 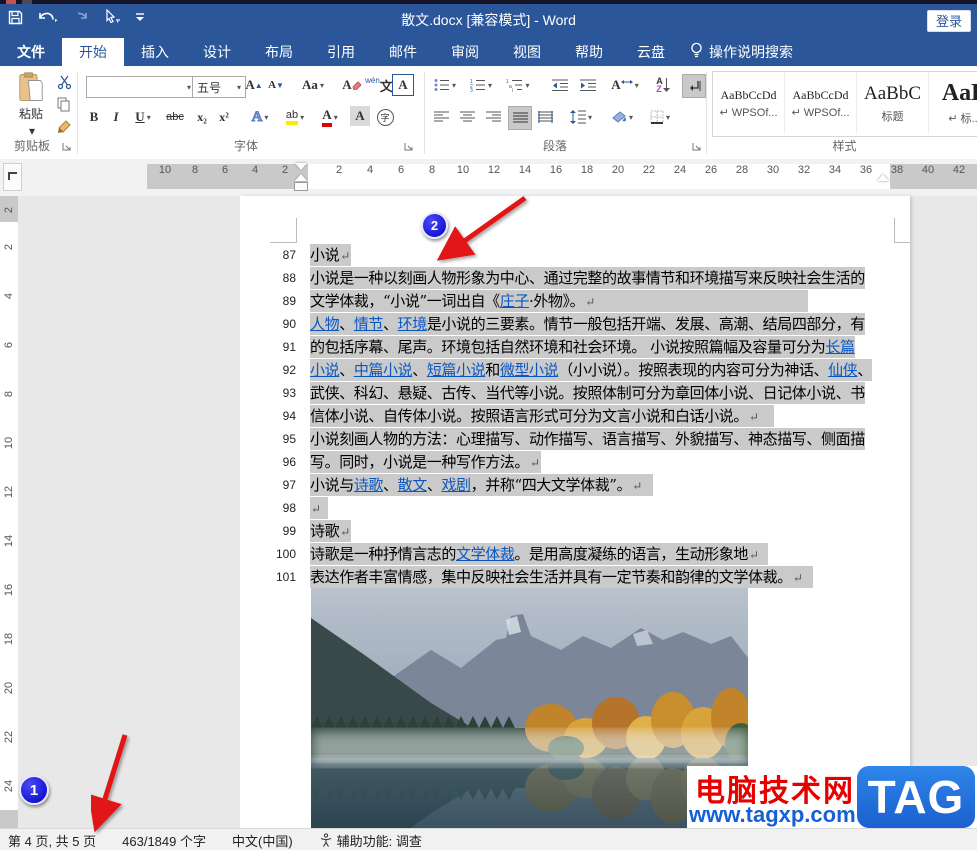 What do you see at coordinates (15, 17) in the screenshot?
I see `save-icon` at bounding box center [15, 17].